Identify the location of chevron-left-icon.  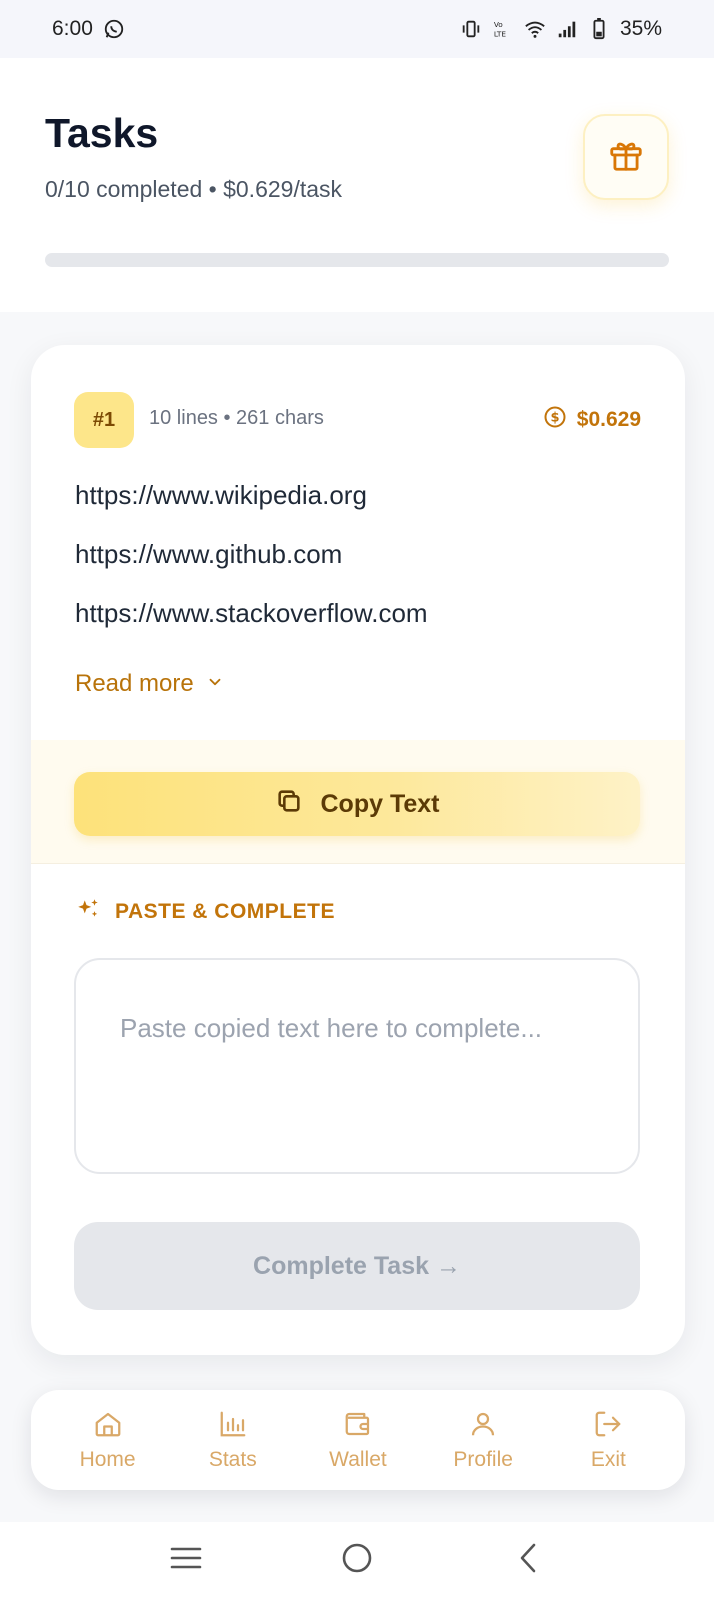
(528, 1560).